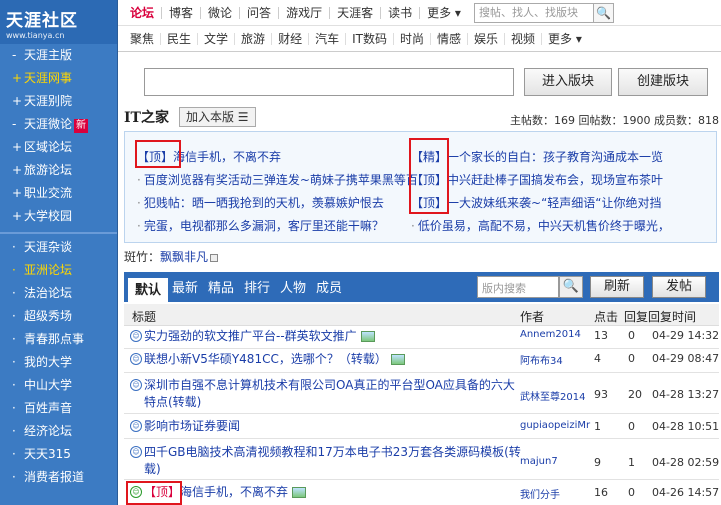  I want to click on topnav-item: 读书, so click(401, 12).